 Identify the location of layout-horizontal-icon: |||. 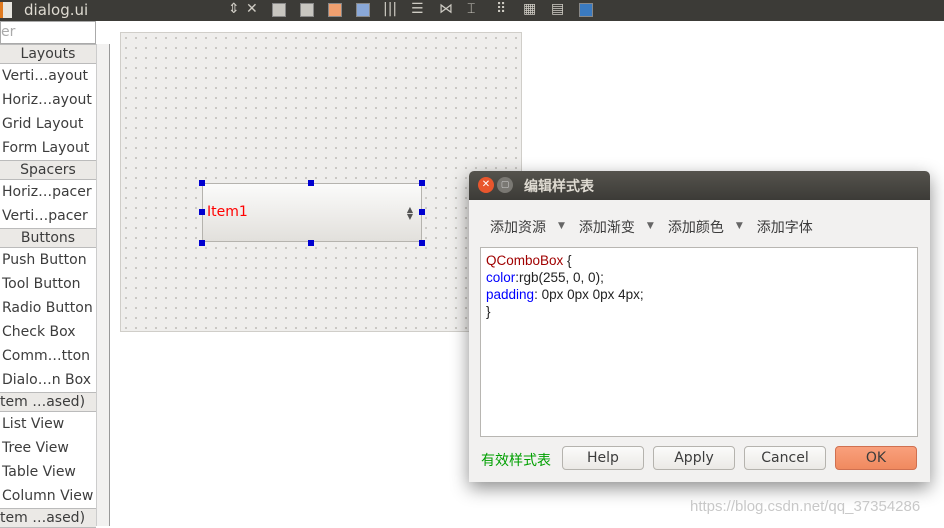
(390, 9).